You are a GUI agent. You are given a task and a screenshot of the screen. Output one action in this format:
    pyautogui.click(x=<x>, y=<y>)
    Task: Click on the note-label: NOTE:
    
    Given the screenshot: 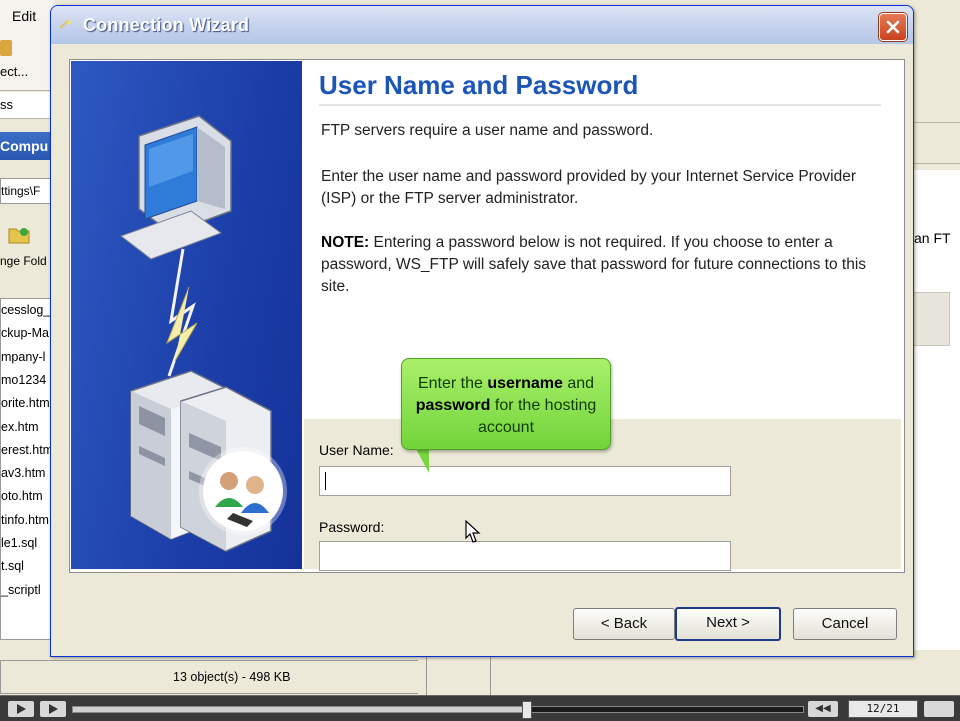 What is the action you would take?
    pyautogui.click(x=345, y=242)
    